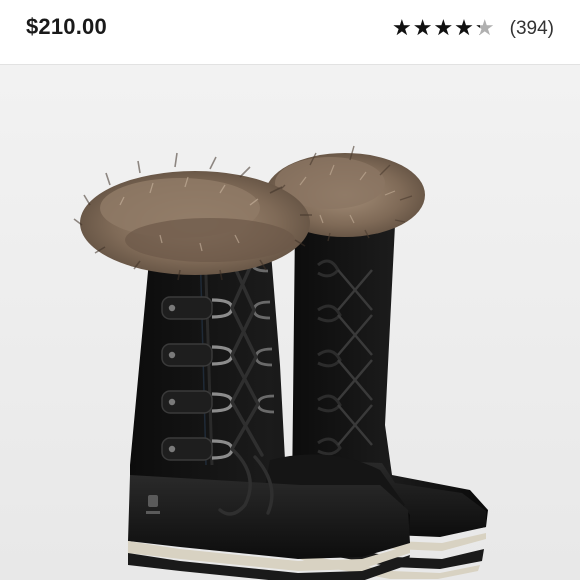 The height and width of the screenshot is (580, 580). I want to click on rating-widget: ★★★★★ ★★★★★ (394), so click(473, 29).